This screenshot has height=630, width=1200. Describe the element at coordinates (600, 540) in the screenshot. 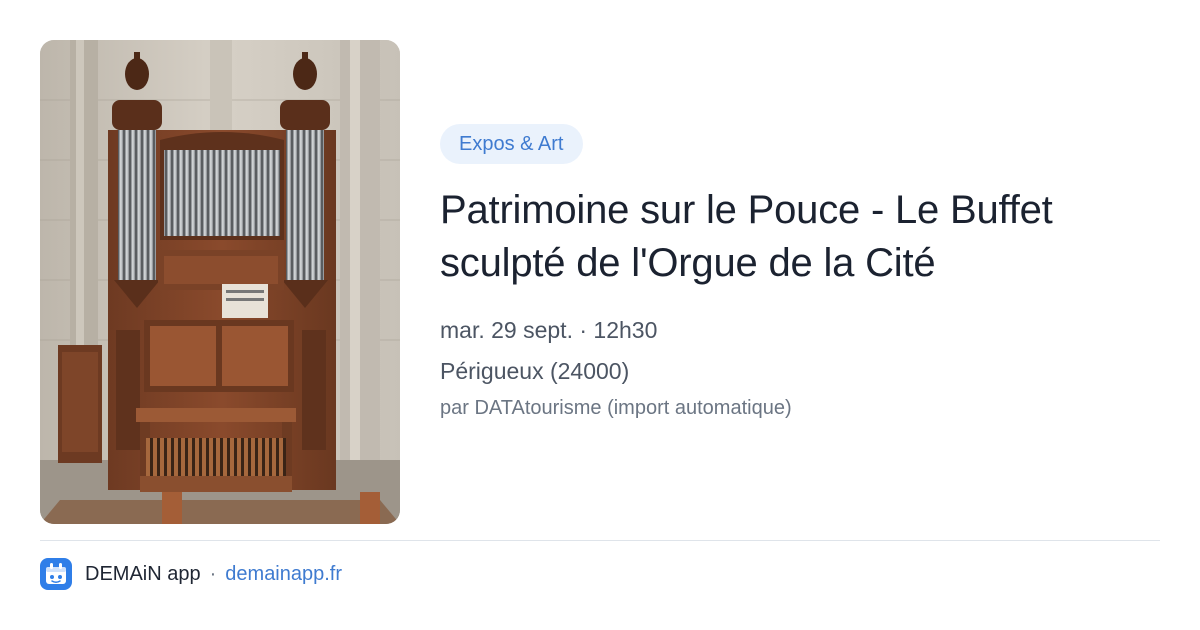

I see `footer-divider` at that location.